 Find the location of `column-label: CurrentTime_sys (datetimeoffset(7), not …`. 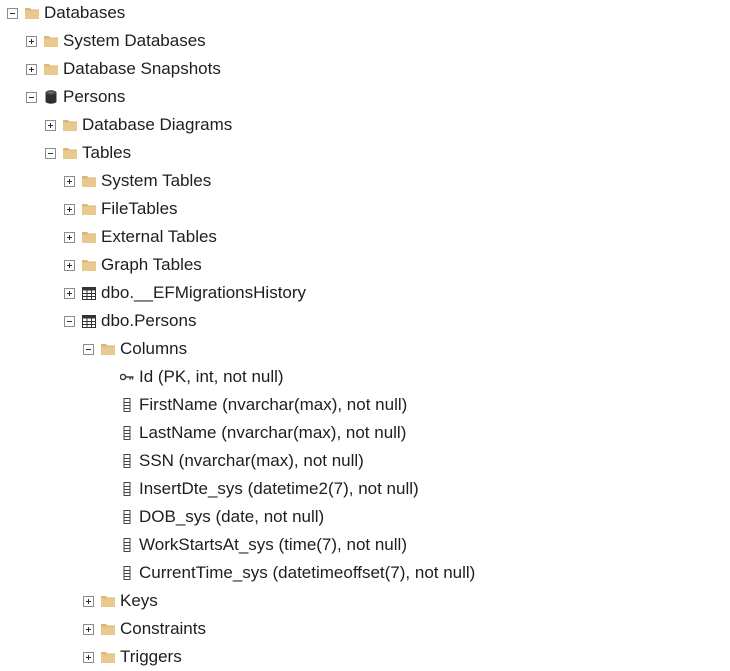

column-label: CurrentTime_sys (datetimeoffset(7), not … is located at coordinates (307, 572).